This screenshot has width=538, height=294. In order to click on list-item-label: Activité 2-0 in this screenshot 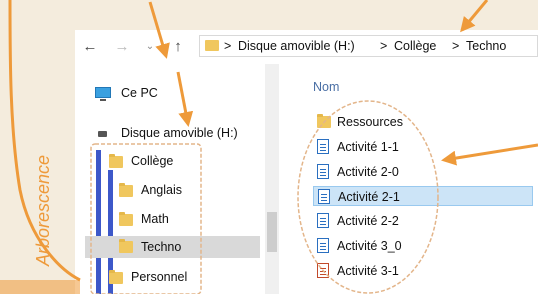, I will do `click(368, 172)`.